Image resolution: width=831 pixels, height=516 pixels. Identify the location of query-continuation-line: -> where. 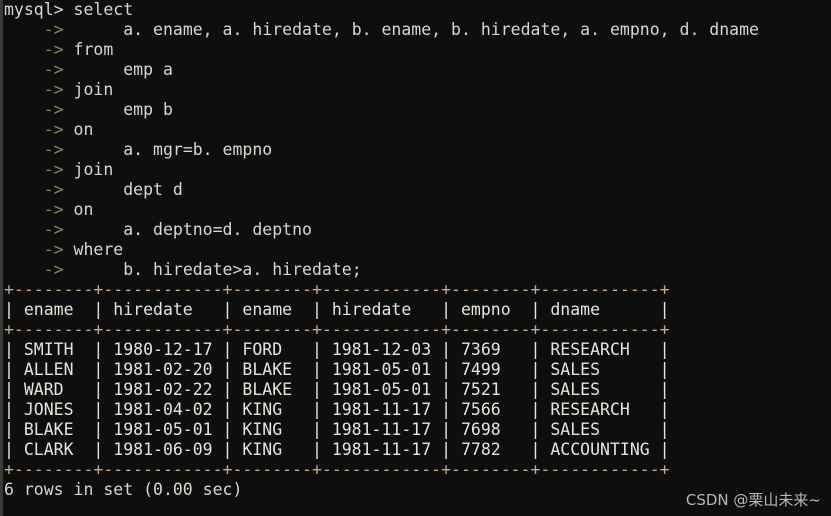
(417, 250).